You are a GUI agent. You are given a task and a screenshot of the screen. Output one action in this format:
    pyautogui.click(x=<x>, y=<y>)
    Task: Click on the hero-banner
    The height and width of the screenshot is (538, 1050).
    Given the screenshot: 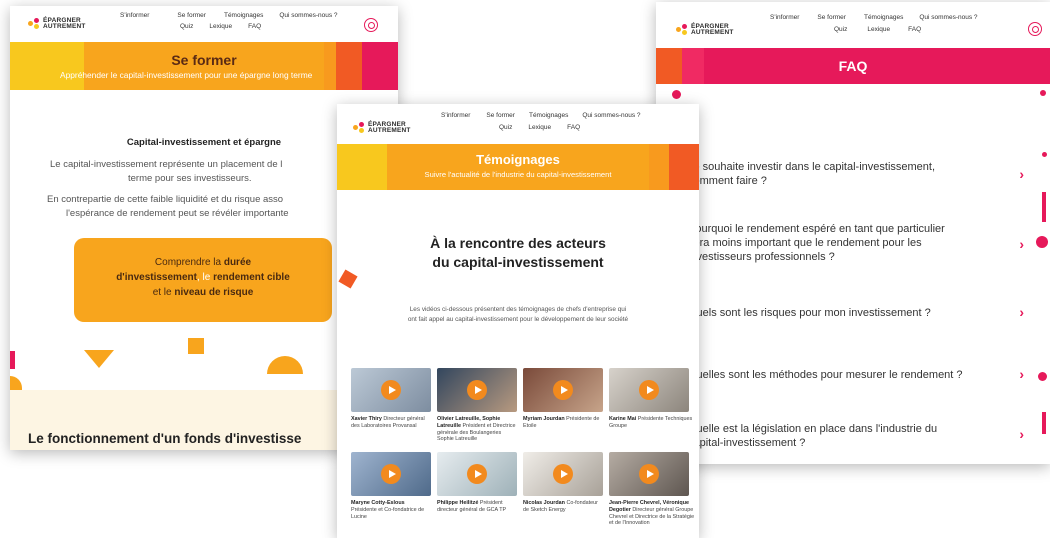 What is the action you would take?
    pyautogui.click(x=518, y=167)
    